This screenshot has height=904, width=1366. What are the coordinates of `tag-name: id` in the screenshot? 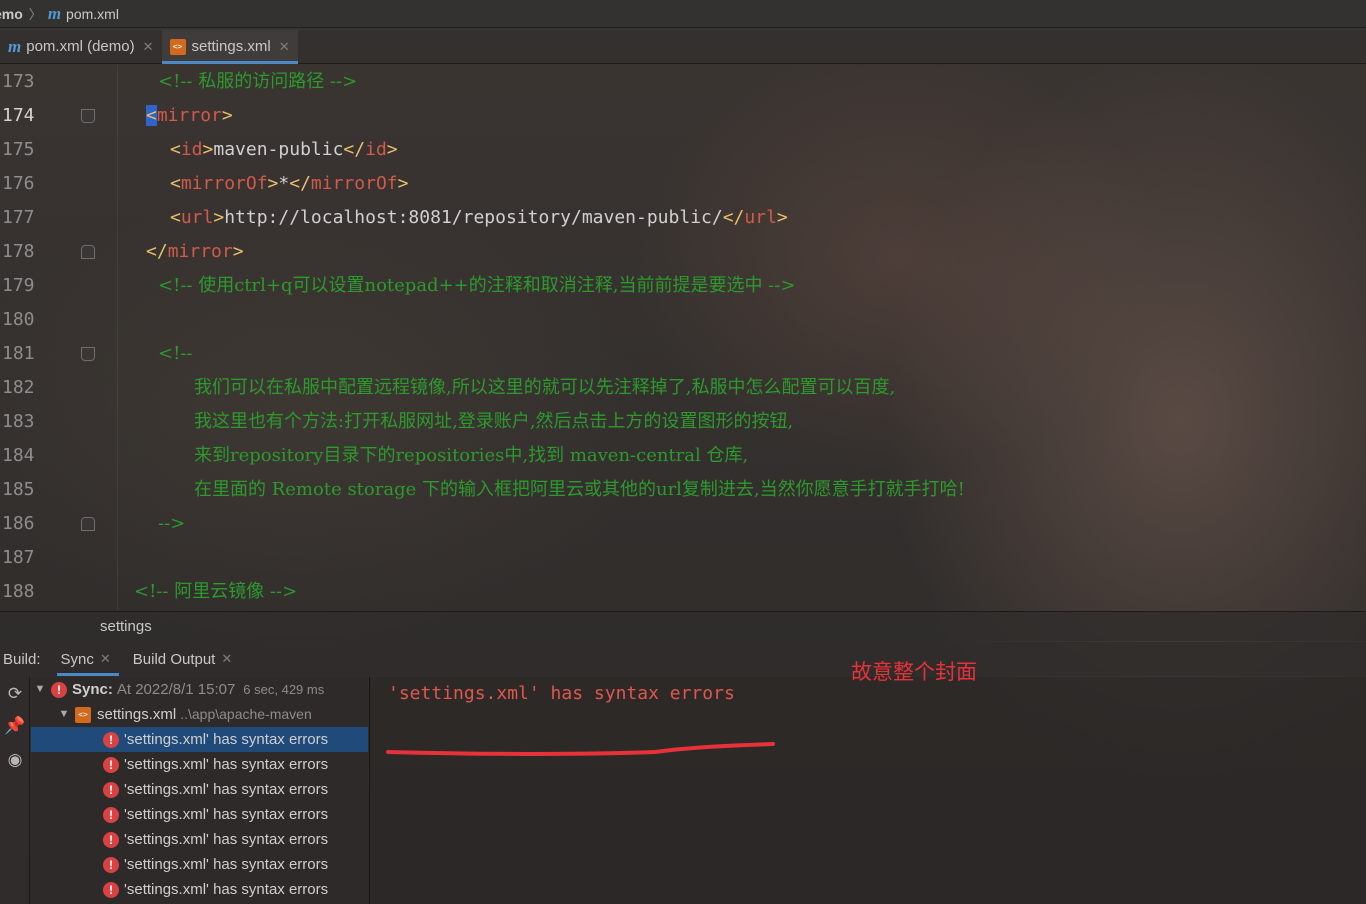 It's located at (191, 149).